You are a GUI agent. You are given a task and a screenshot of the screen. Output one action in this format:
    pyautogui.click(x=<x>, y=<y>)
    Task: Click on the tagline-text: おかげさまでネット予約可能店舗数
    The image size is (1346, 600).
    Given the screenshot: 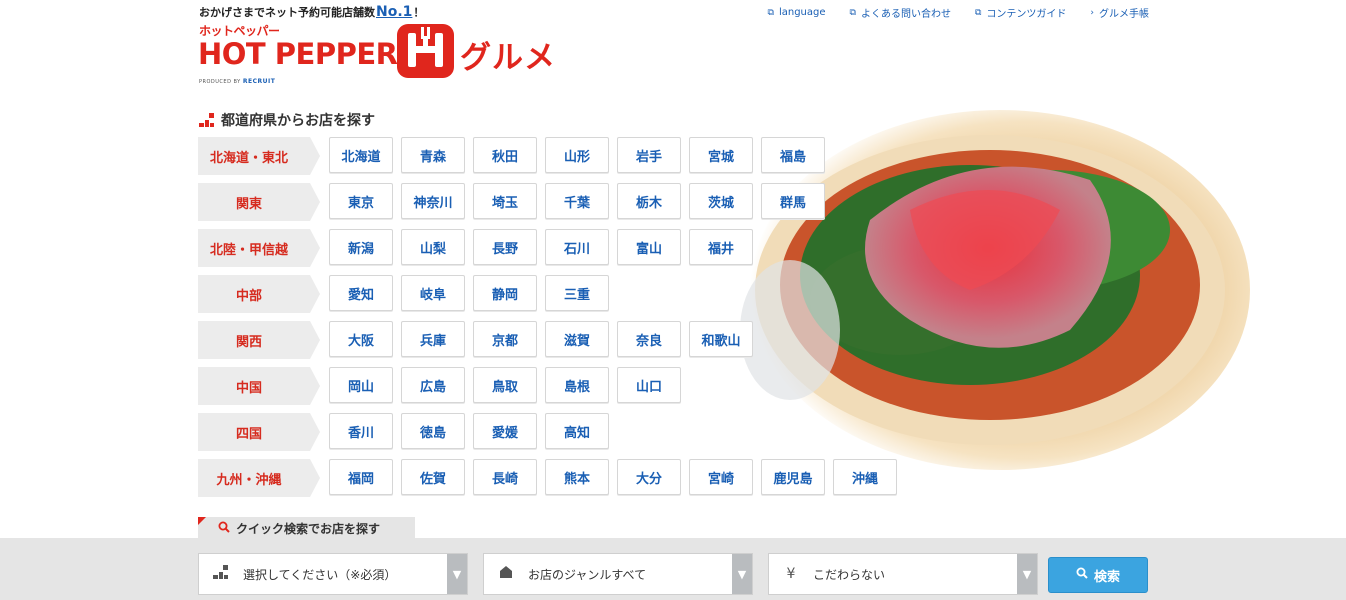 What is the action you would take?
    pyautogui.click(x=287, y=12)
    